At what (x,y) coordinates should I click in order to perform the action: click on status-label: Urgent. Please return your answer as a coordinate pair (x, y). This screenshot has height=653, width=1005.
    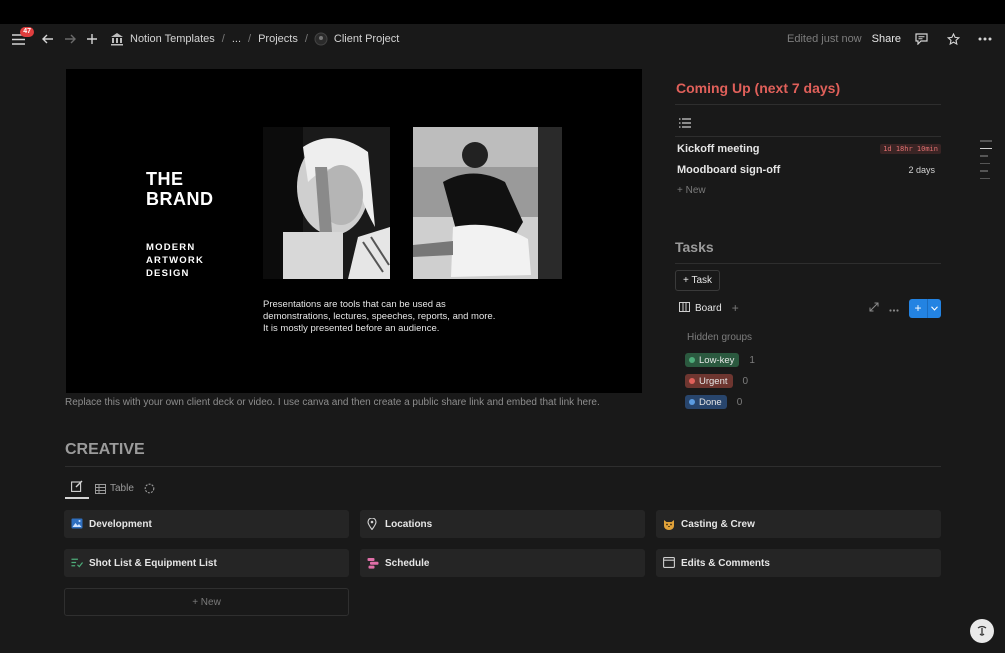
    Looking at the image, I should click on (713, 381).